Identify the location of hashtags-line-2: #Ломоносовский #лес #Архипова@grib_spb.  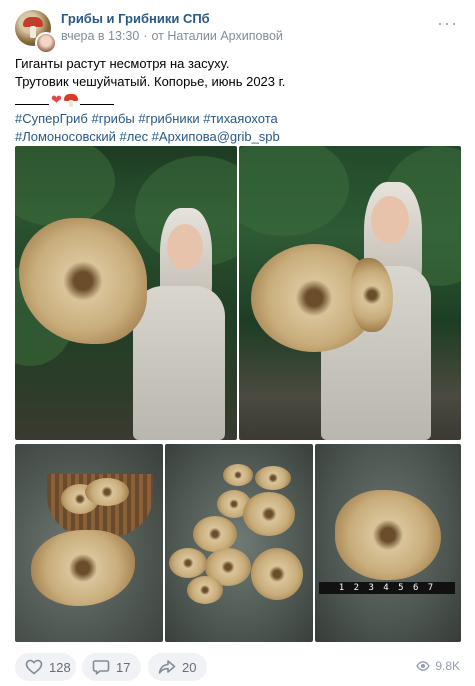
(237, 137).